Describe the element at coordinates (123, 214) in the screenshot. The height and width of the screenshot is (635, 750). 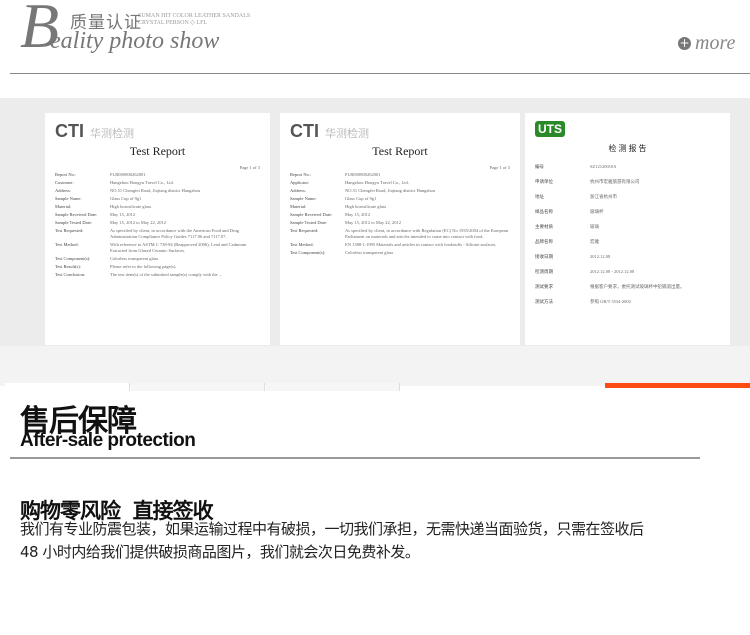
I see `field-value: May 15, 2012` at that location.